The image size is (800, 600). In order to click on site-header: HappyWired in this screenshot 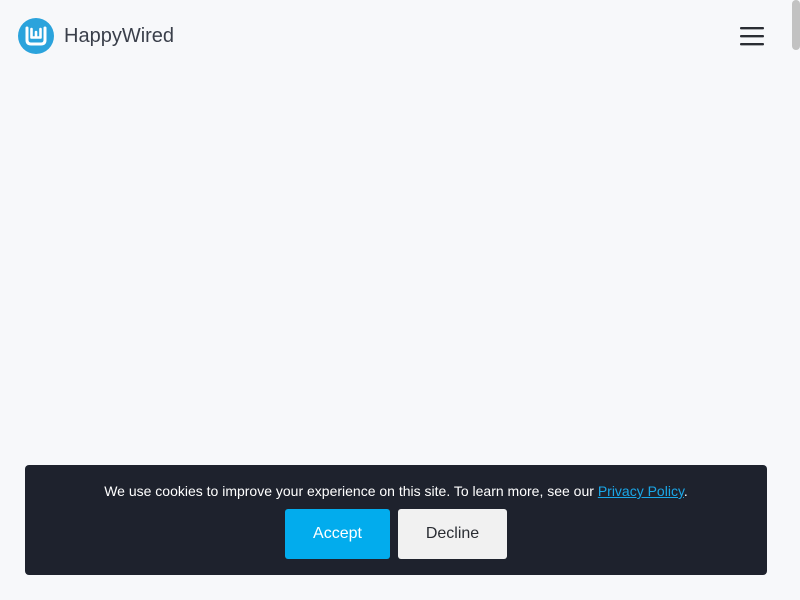, I will do `click(396, 36)`.